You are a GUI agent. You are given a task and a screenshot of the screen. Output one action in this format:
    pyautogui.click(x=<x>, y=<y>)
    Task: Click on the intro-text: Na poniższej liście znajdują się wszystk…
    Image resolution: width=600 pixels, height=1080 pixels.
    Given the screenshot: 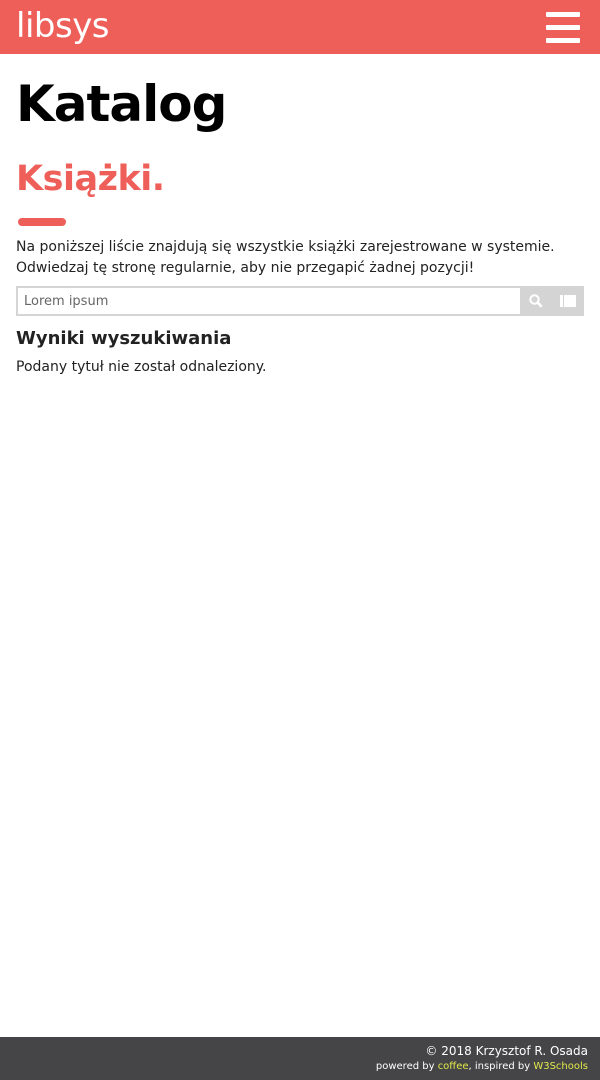 What is the action you would take?
    pyautogui.click(x=285, y=257)
    